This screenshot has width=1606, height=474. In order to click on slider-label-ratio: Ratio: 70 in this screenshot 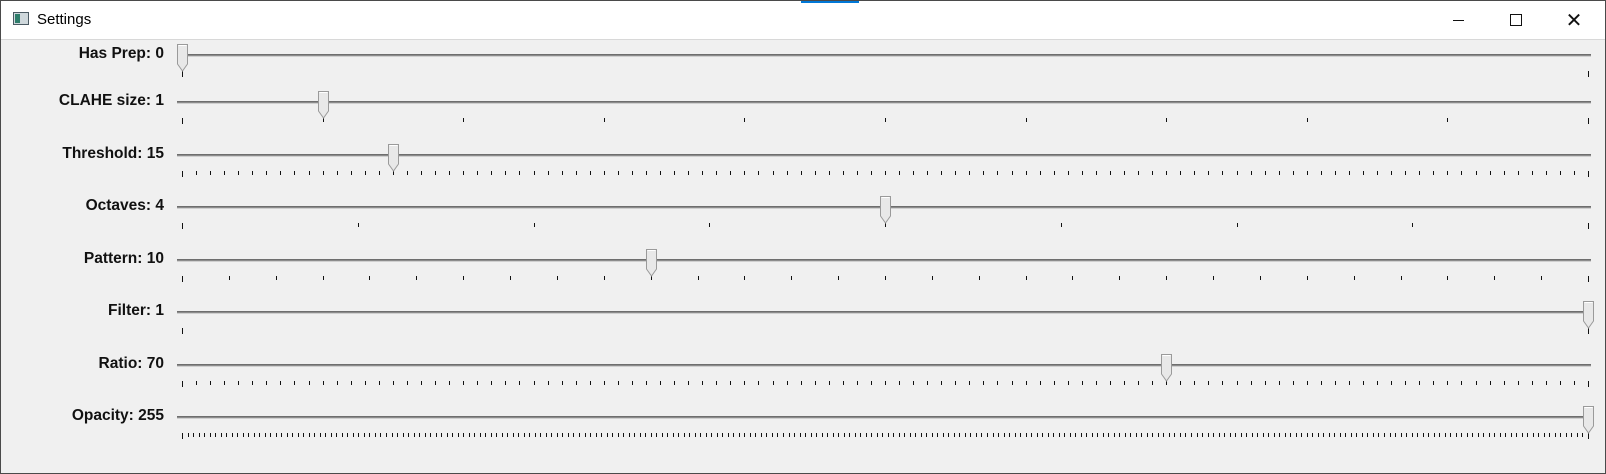, I will do `click(131, 363)`.